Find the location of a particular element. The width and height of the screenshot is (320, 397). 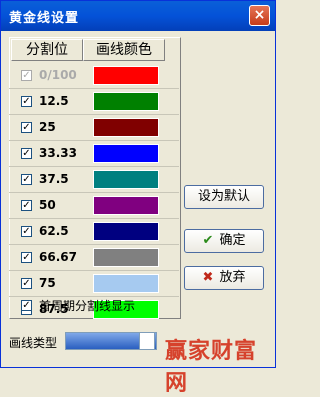

level-row: ✓ 37.5 is located at coordinates (94, 180).